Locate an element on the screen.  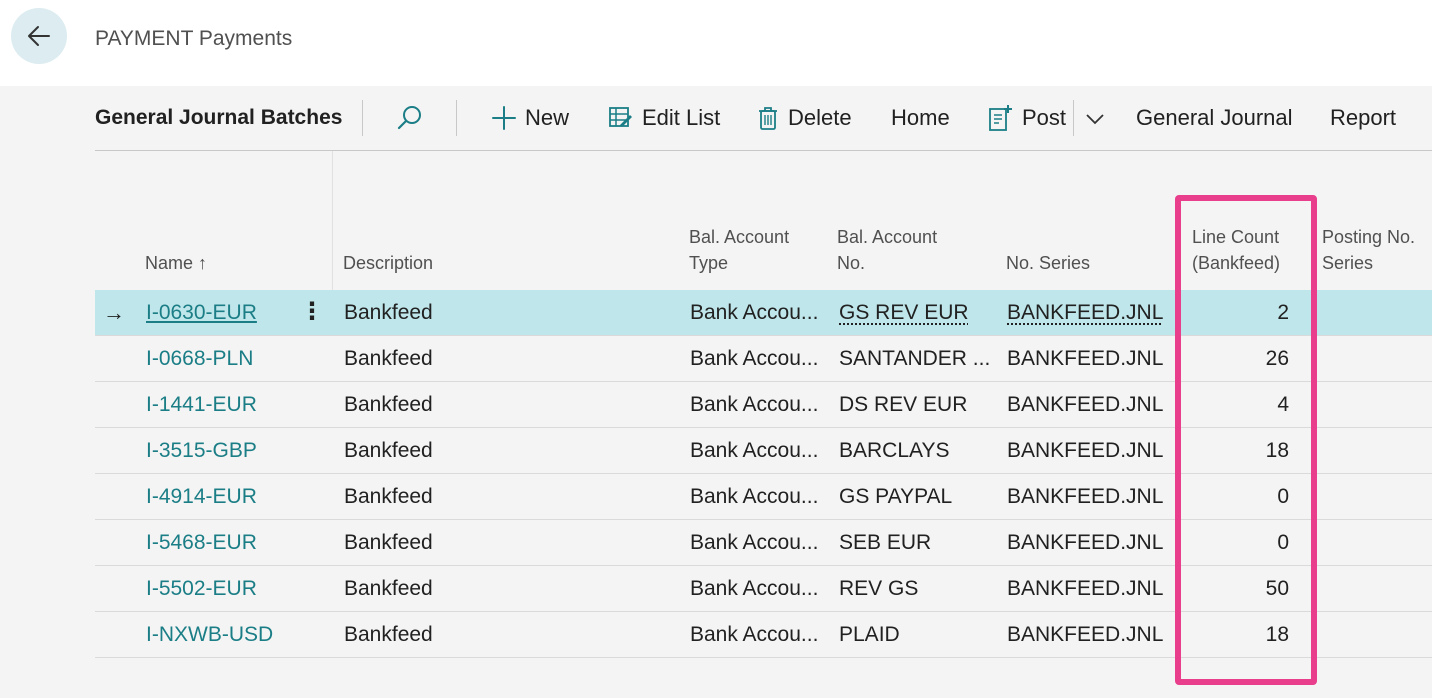
chevron-down-icon is located at coordinates (1095, 119).